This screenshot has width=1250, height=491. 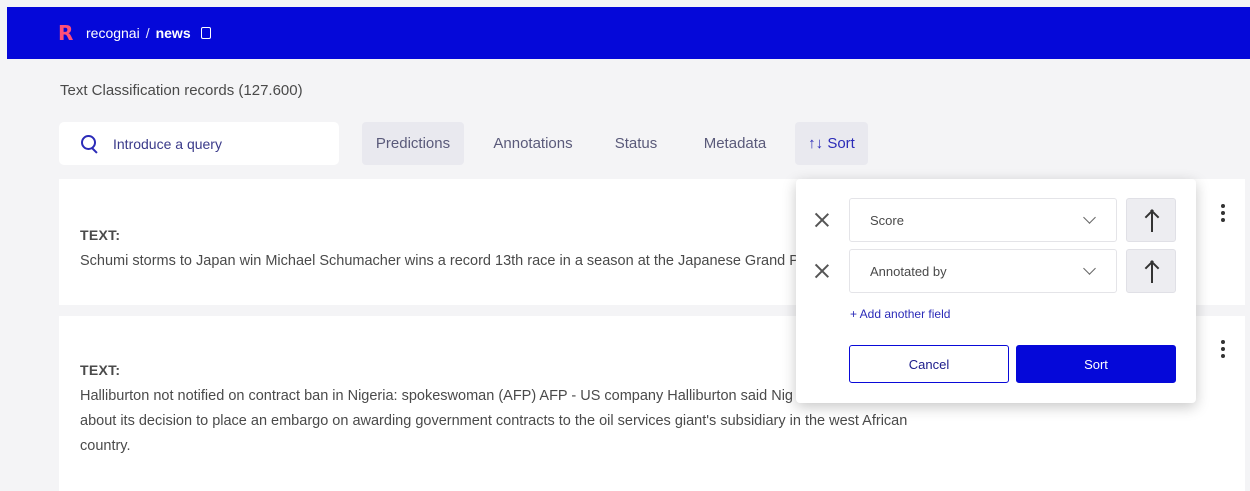 I want to click on sort-field-row: Score, so click(x=996, y=220).